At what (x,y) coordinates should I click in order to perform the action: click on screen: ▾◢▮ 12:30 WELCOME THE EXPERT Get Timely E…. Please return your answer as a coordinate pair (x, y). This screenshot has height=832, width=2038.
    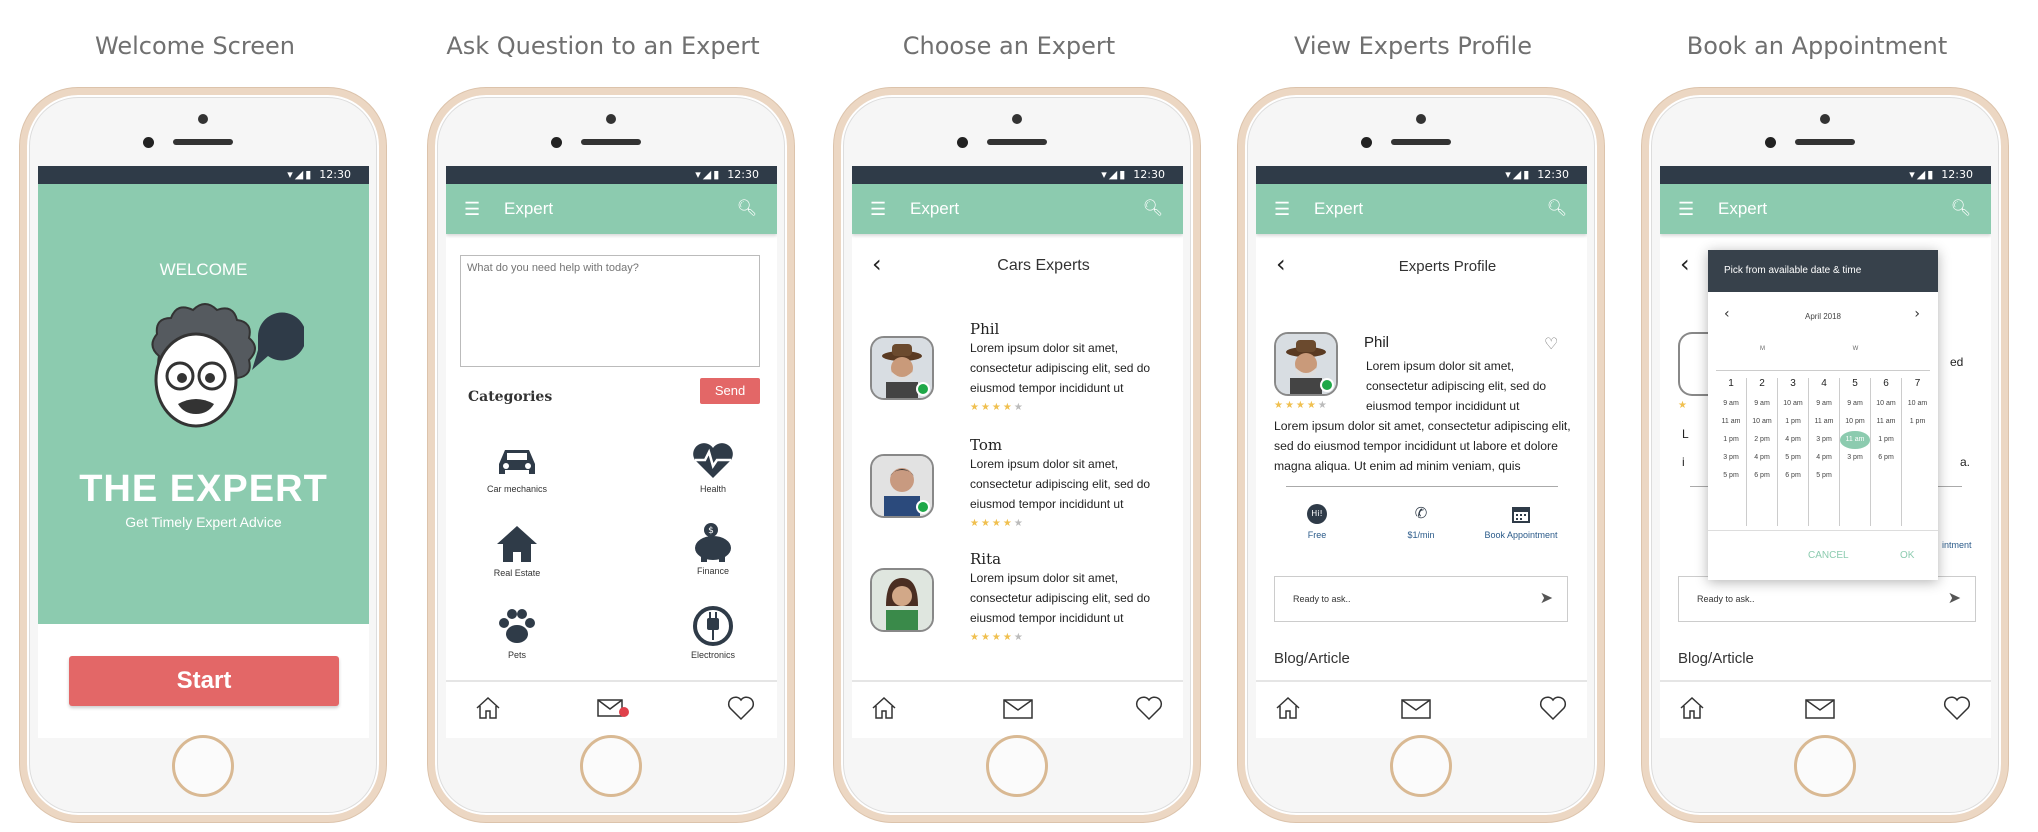
    Looking at the image, I should click on (203, 452).